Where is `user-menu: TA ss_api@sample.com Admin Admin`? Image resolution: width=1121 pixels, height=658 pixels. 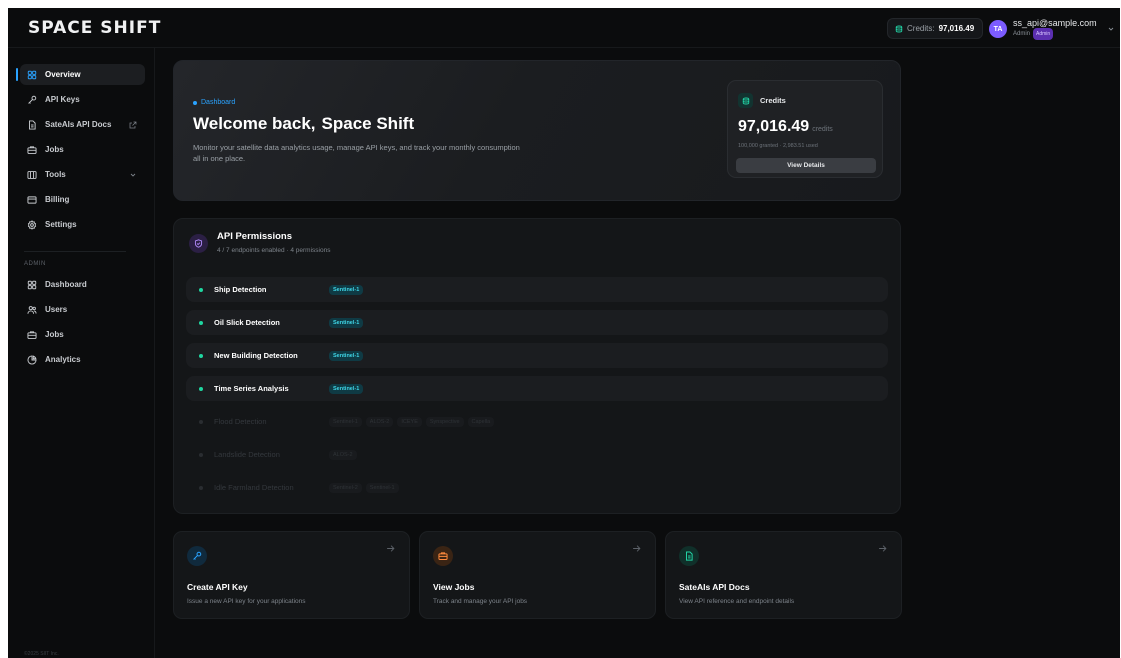 user-menu: TA ss_api@sample.com Admin Admin is located at coordinates (1052, 29).